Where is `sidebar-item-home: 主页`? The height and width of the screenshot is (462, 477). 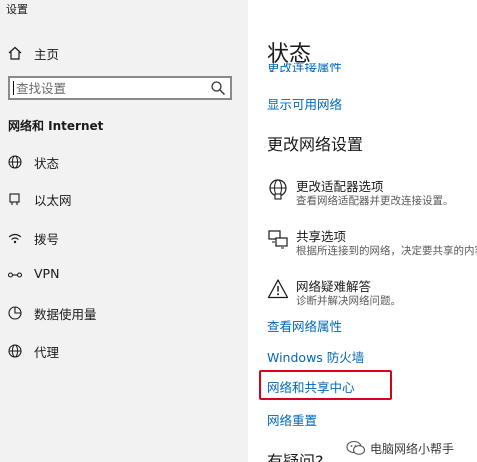 sidebar-item-home: 主页 is located at coordinates (124, 53).